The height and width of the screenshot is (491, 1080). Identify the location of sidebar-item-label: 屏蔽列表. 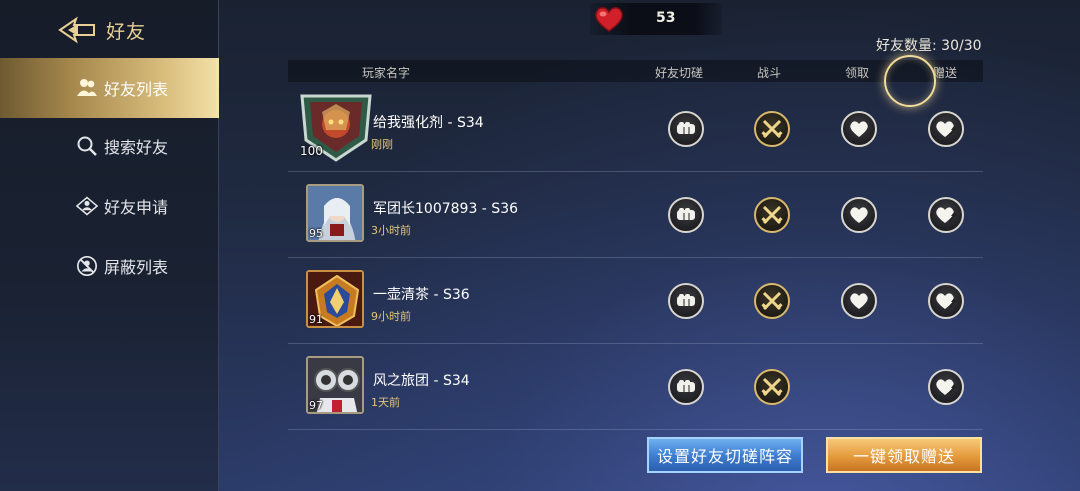
(136, 267).